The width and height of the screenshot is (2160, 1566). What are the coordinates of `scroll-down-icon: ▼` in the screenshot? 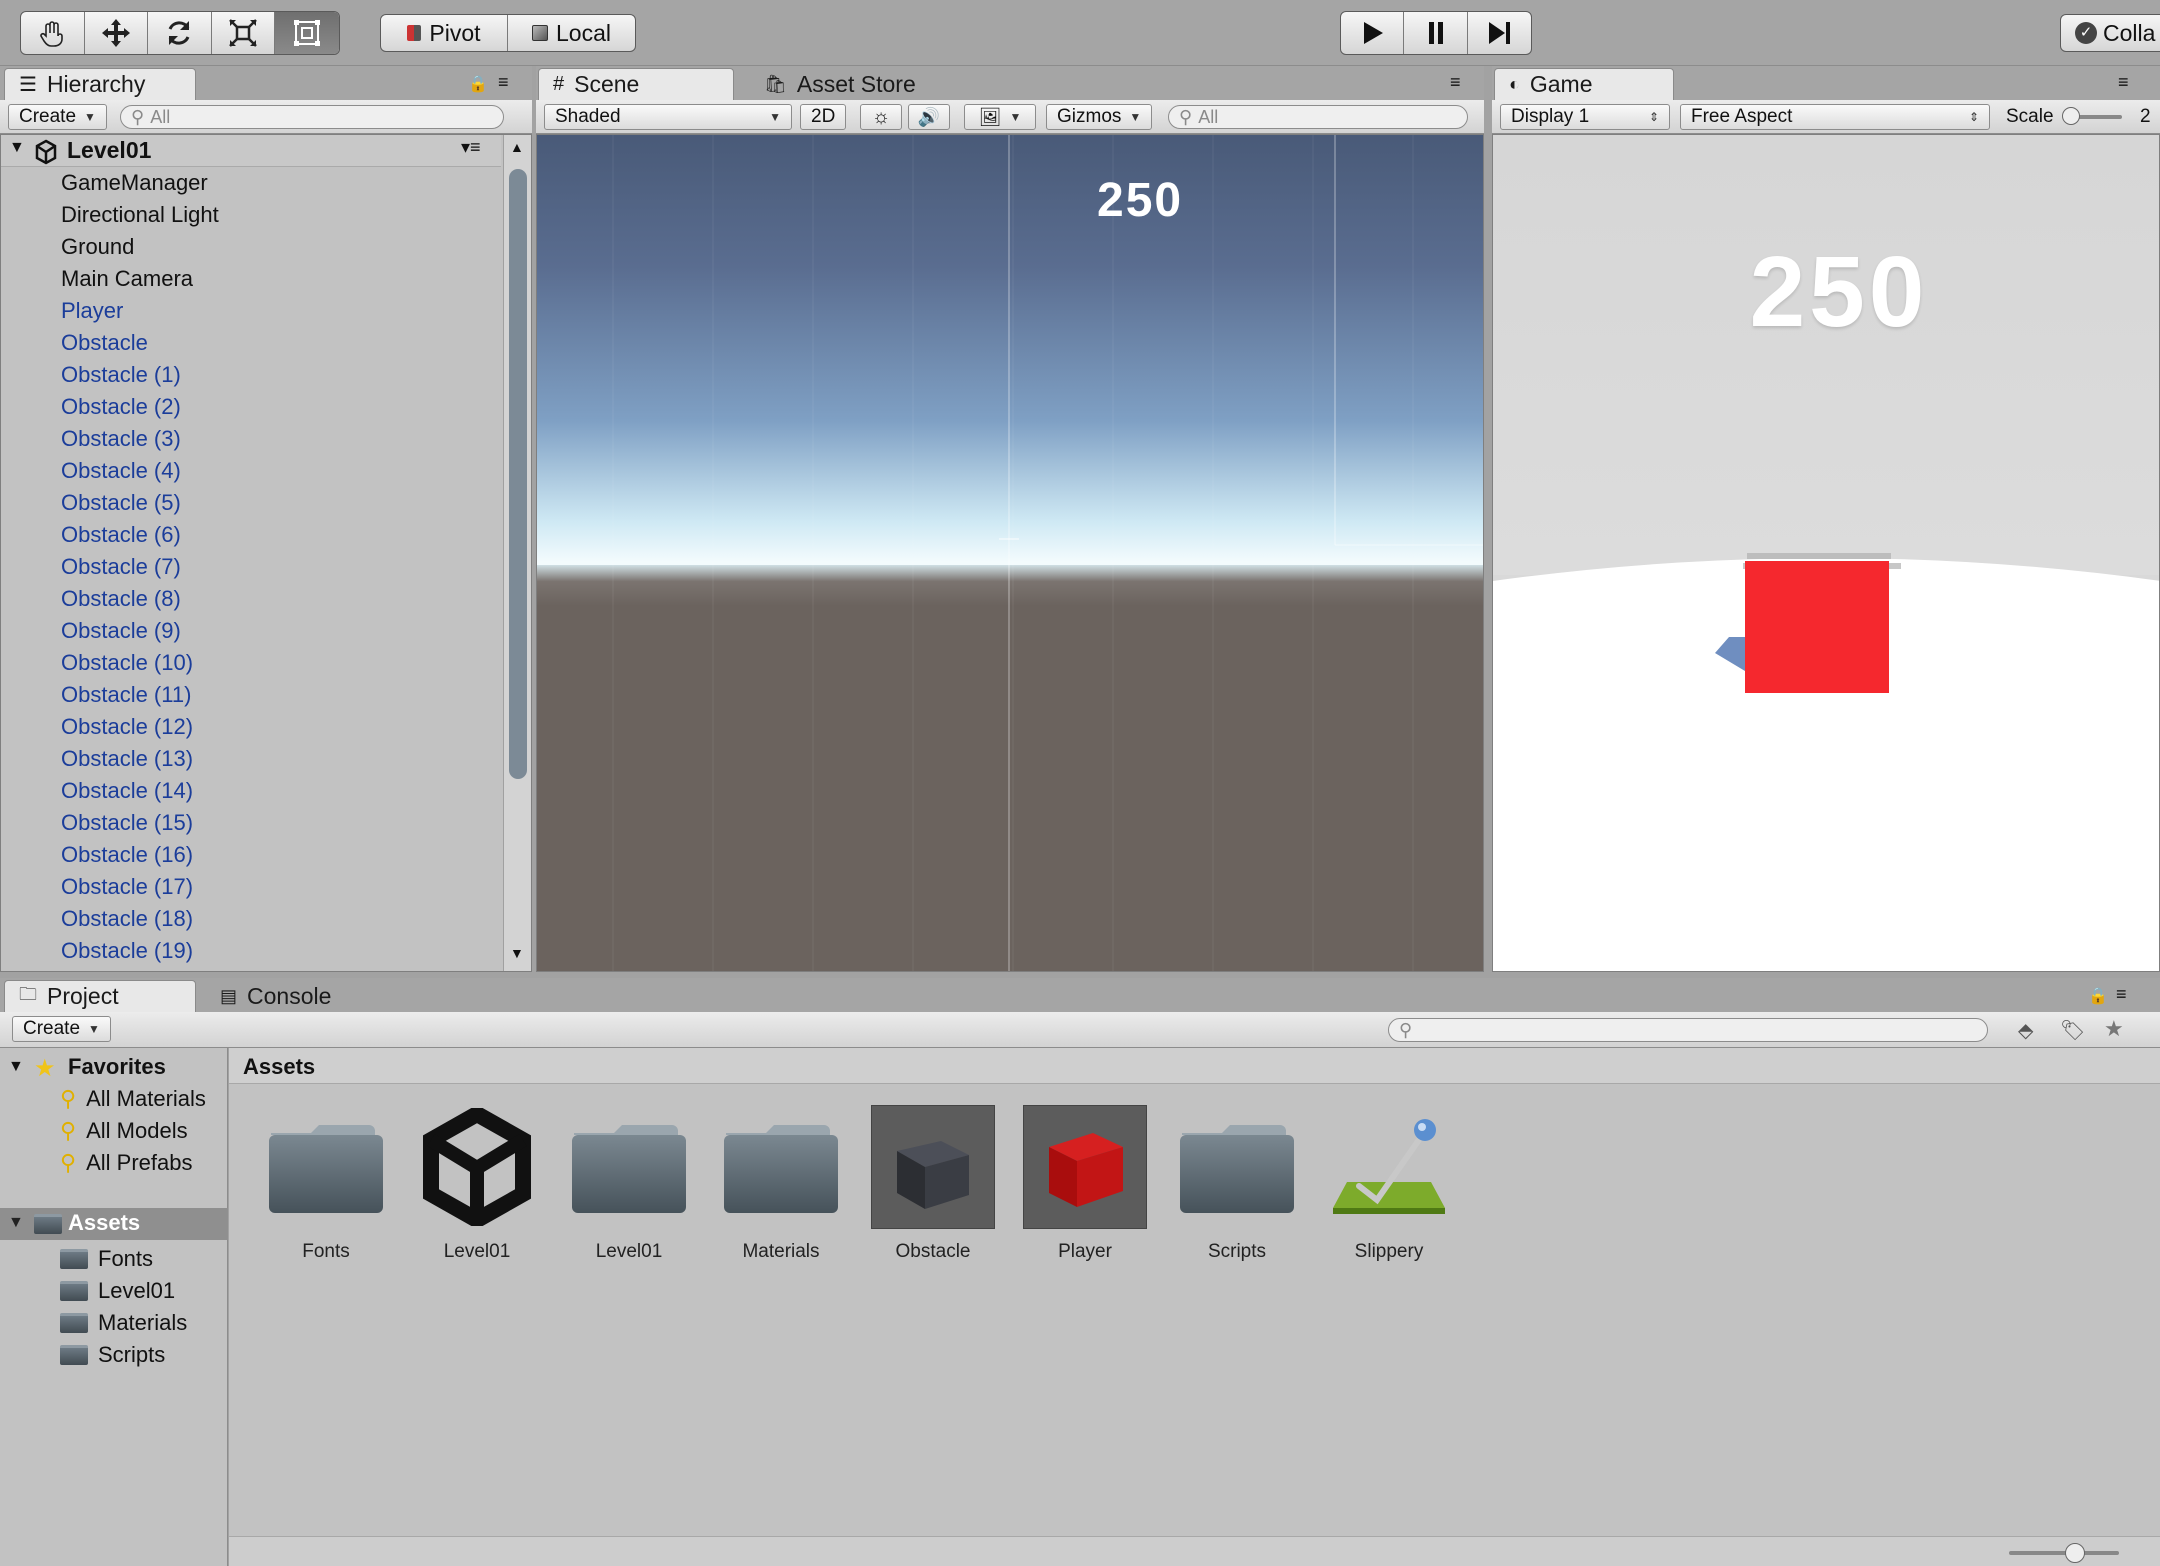 It's located at (517, 953).